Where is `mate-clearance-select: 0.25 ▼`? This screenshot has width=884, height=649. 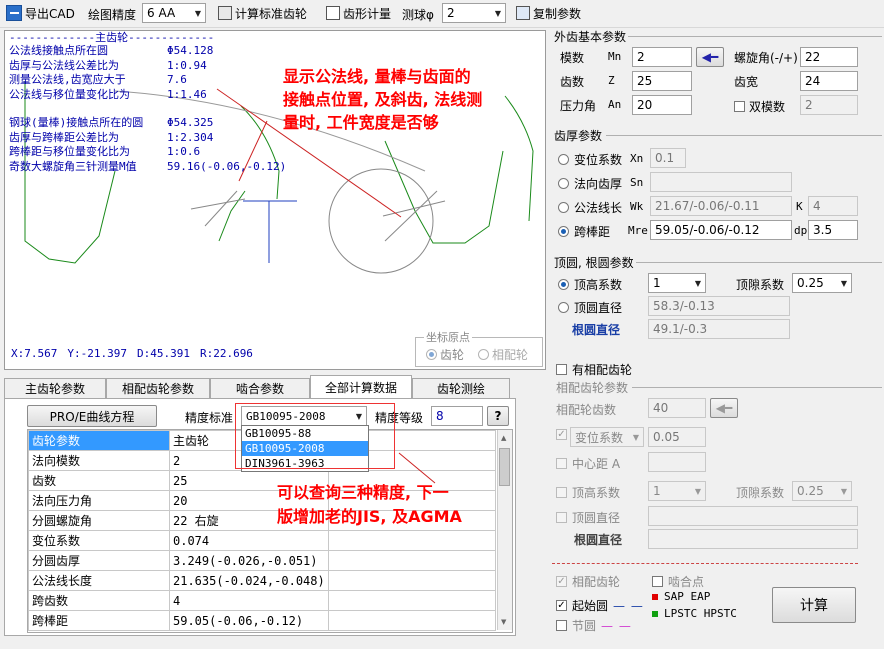
mate-clearance-select: 0.25 ▼ is located at coordinates (822, 491).